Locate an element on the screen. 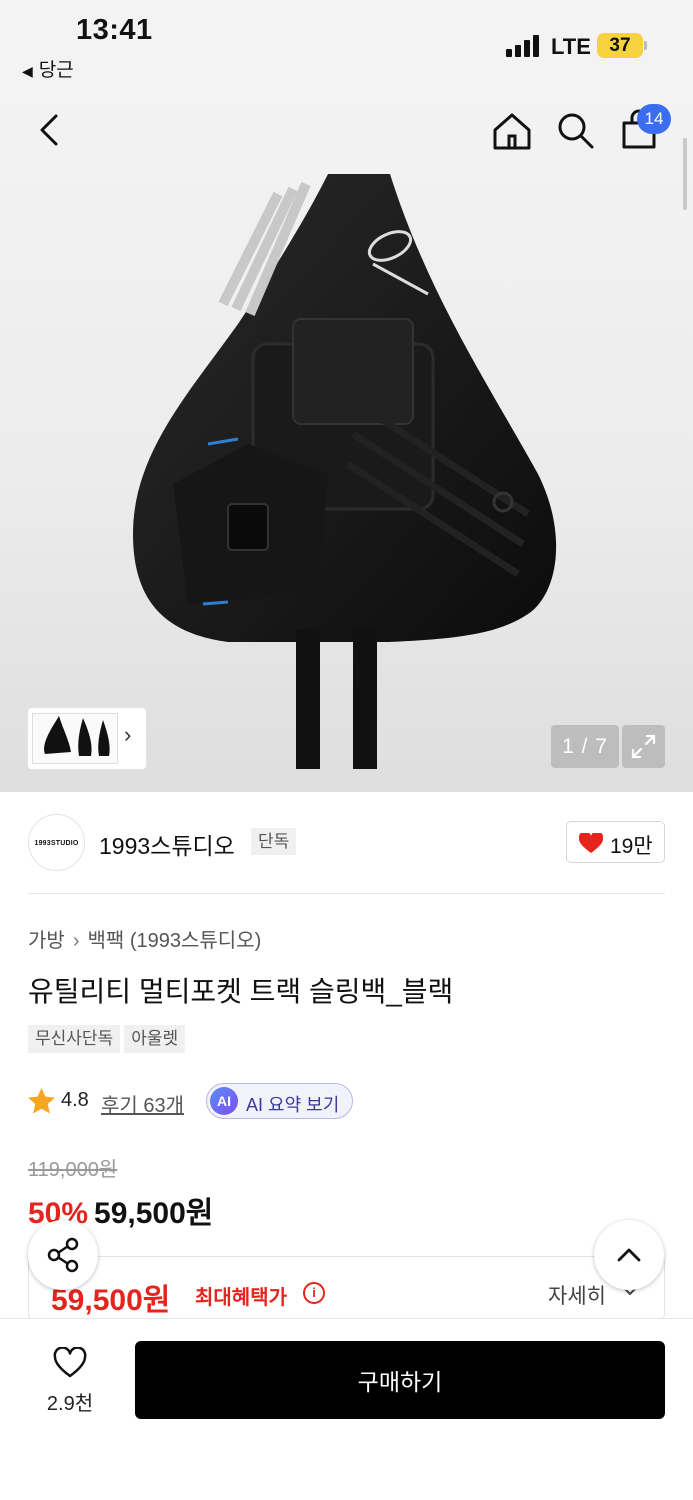 The width and height of the screenshot is (693, 1500). share-button is located at coordinates (63, 1255).